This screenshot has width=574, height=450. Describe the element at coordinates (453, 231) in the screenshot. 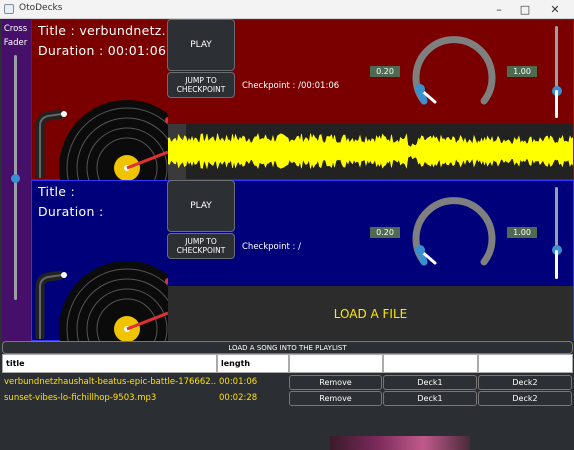

I see `deck2-speed-knob` at that location.